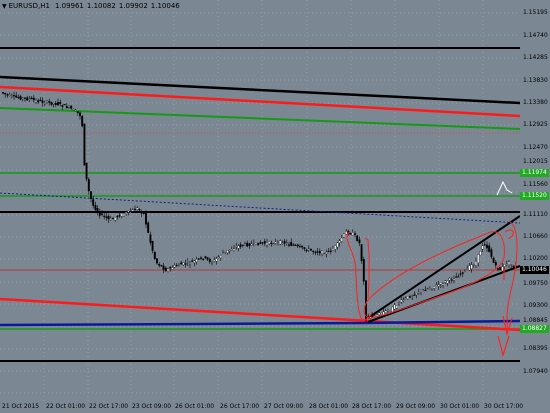 The height and width of the screenshot is (413, 550). What do you see at coordinates (284, 406) in the screenshot?
I see `time-label: 27 Oct 09:00` at bounding box center [284, 406].